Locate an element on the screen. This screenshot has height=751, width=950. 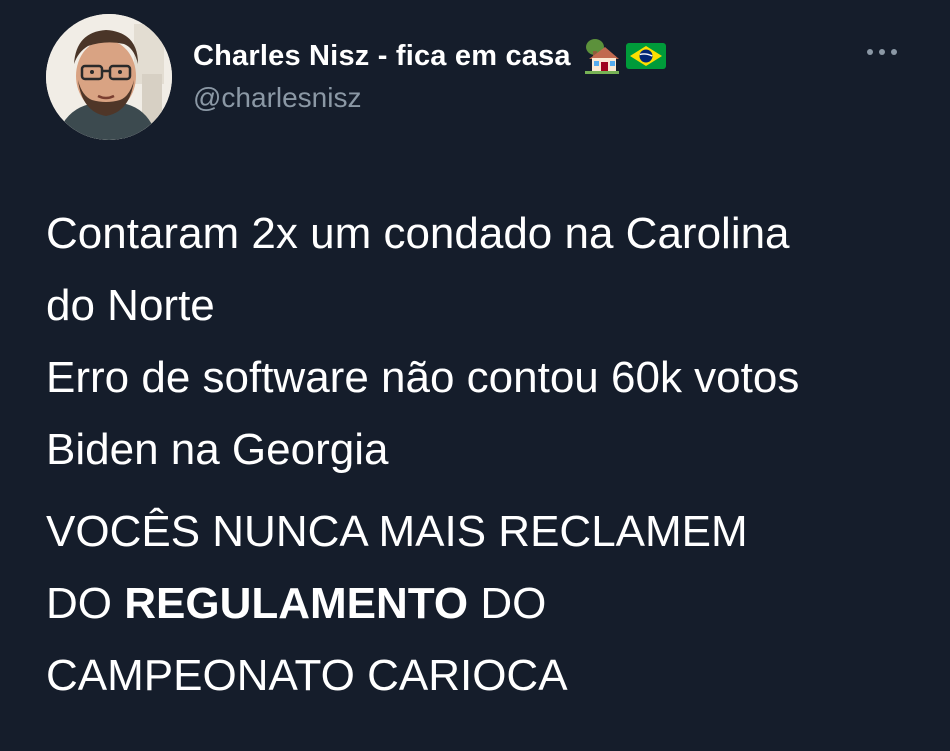
tweet-line: Contaram 2x um condado na Carolina is located at coordinates (418, 233).